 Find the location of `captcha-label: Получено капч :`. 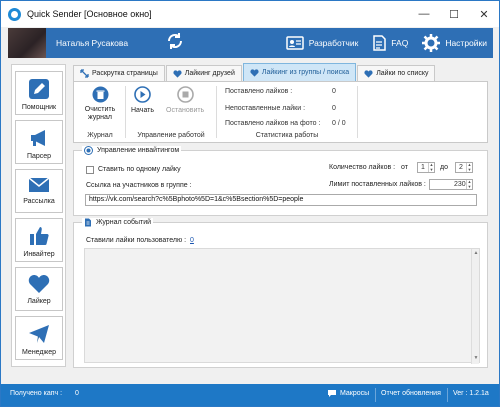

captcha-label: Получено капч : is located at coordinates (36, 393).